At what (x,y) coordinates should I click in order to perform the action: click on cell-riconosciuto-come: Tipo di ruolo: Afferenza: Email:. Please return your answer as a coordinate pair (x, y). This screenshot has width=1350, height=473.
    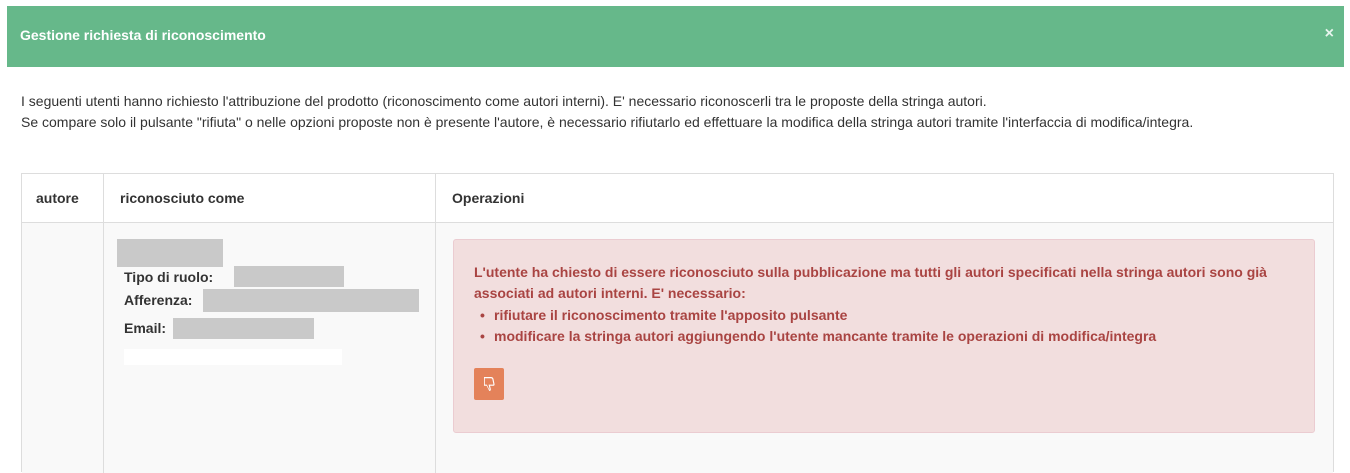
    Looking at the image, I should click on (270, 348).